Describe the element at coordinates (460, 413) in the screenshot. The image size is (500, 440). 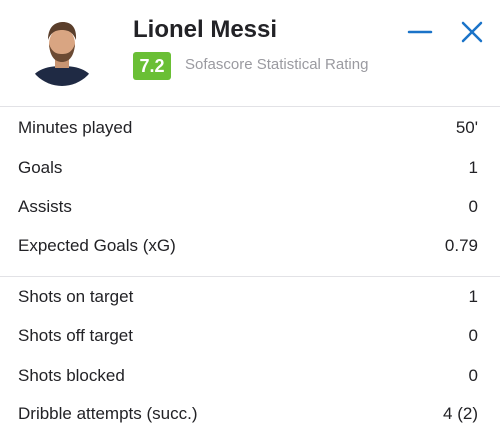
I see `stat-value: 4 (2)` at that location.